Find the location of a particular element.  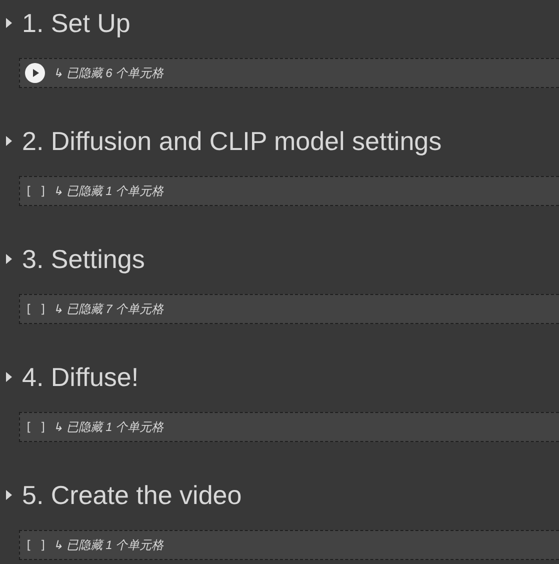

section-heading: 5. Create the video is located at coordinates (132, 495).